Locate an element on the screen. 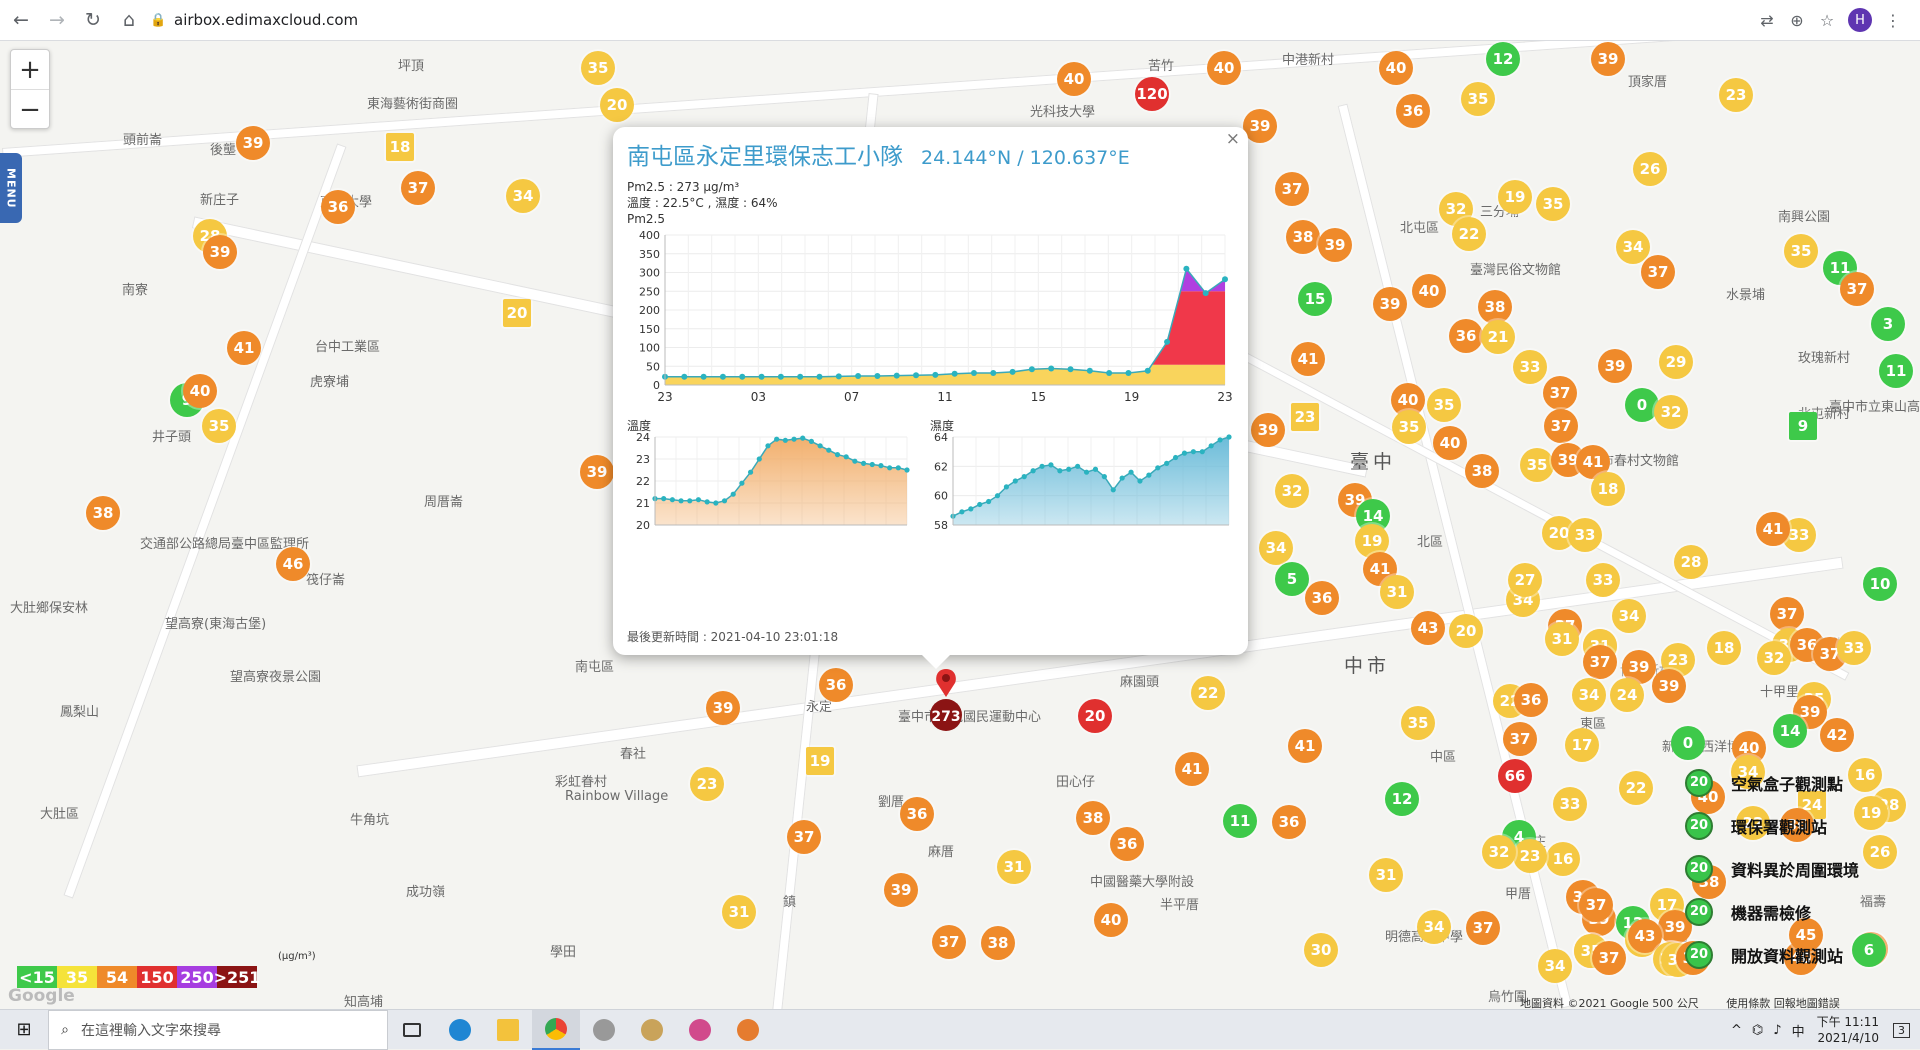 Image resolution: width=1920 pixels, height=1050 pixels. air-quality-marker: 21 is located at coordinates (1498, 337).